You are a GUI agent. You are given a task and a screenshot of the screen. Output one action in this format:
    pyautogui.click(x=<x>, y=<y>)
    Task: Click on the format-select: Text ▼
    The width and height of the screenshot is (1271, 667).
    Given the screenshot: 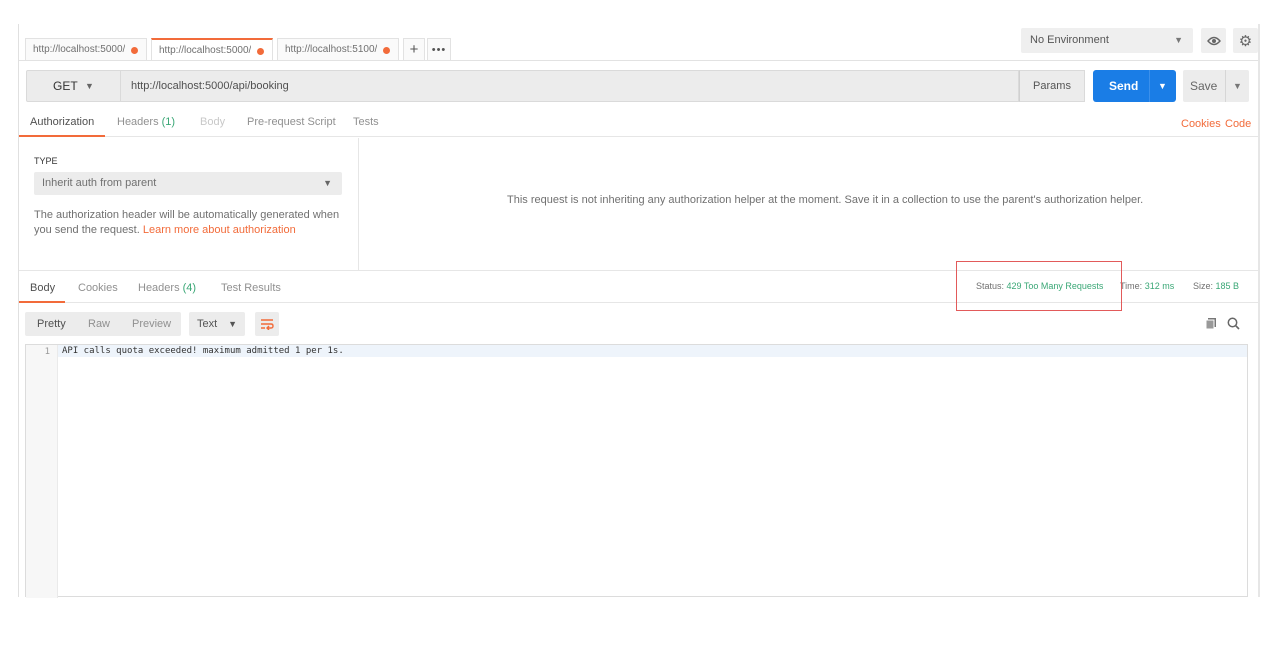 What is the action you would take?
    pyautogui.click(x=217, y=324)
    